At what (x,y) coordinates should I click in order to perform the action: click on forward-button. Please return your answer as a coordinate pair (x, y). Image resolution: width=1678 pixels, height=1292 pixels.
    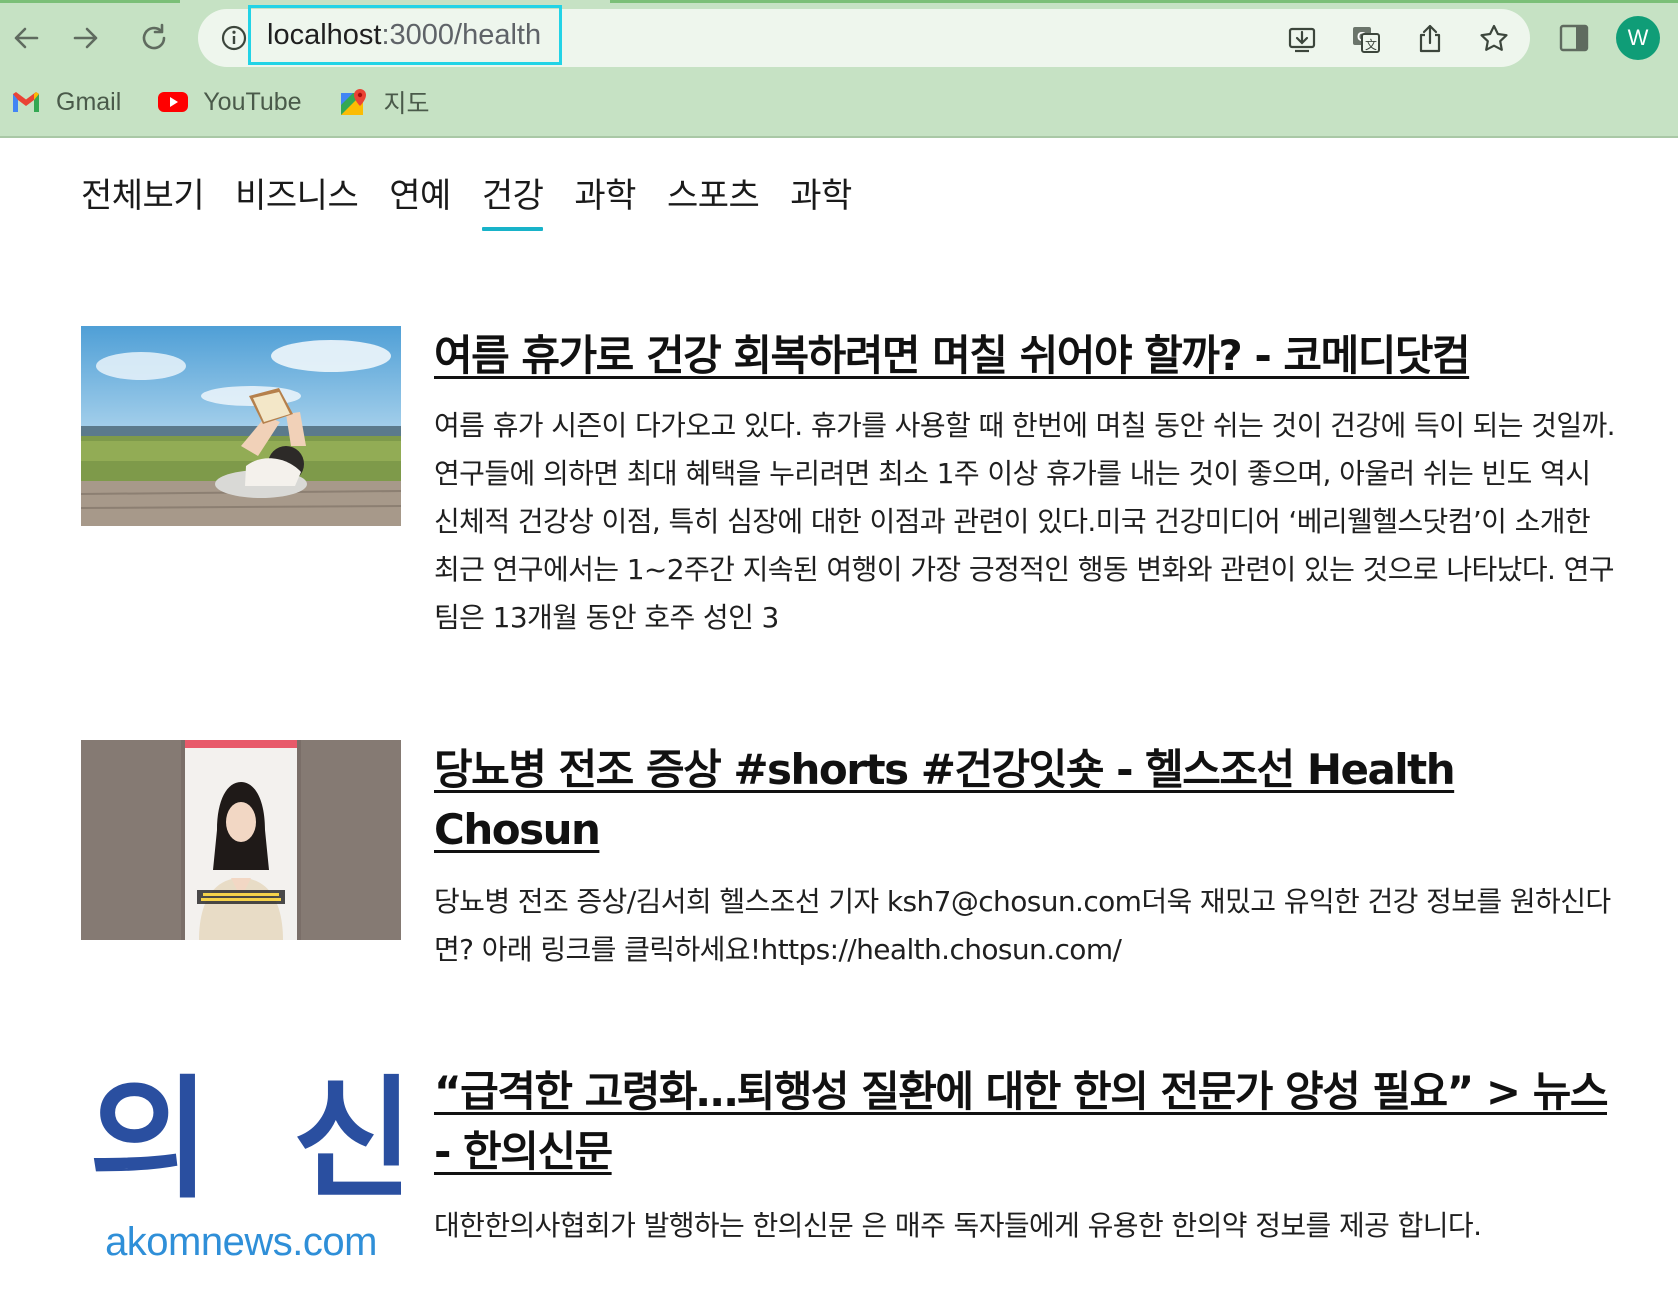
    Looking at the image, I should click on (86, 38).